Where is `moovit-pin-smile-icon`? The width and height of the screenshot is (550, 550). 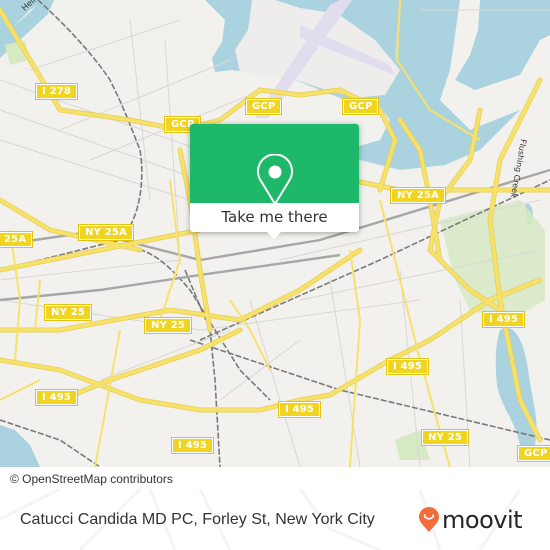
moovit-pin-smile-icon is located at coordinates (429, 519).